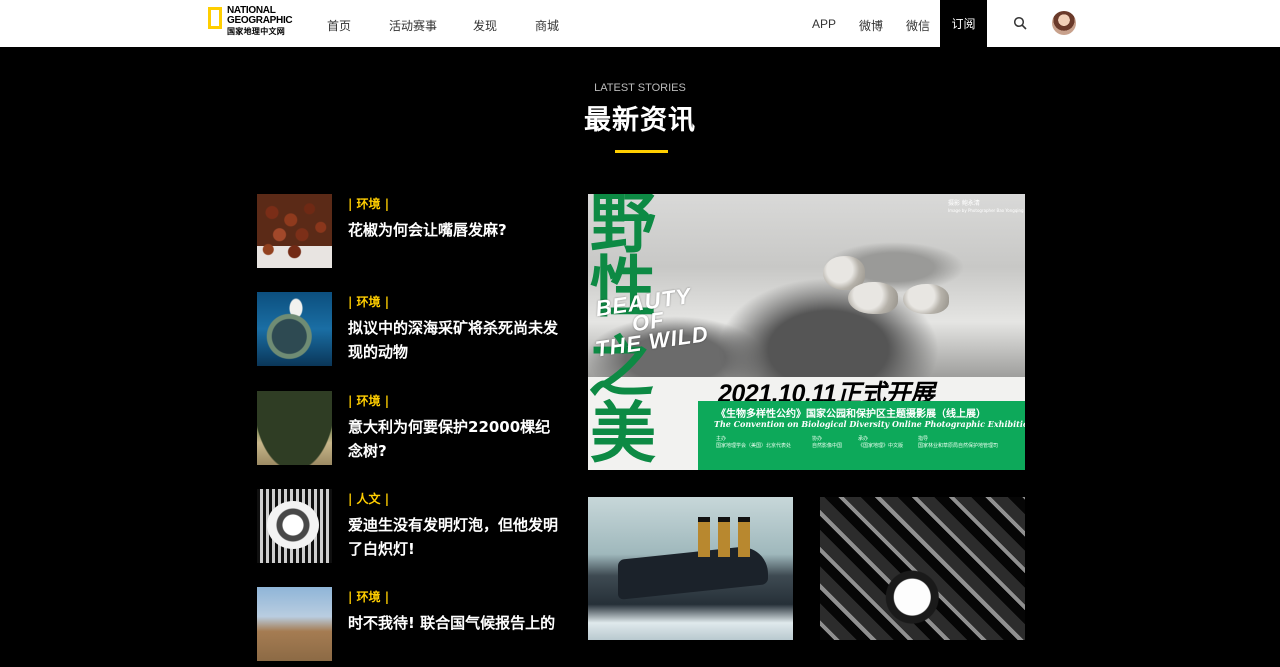 The image size is (1280, 667). What do you see at coordinates (641, 151) in the screenshot?
I see `section-divider` at bounding box center [641, 151].